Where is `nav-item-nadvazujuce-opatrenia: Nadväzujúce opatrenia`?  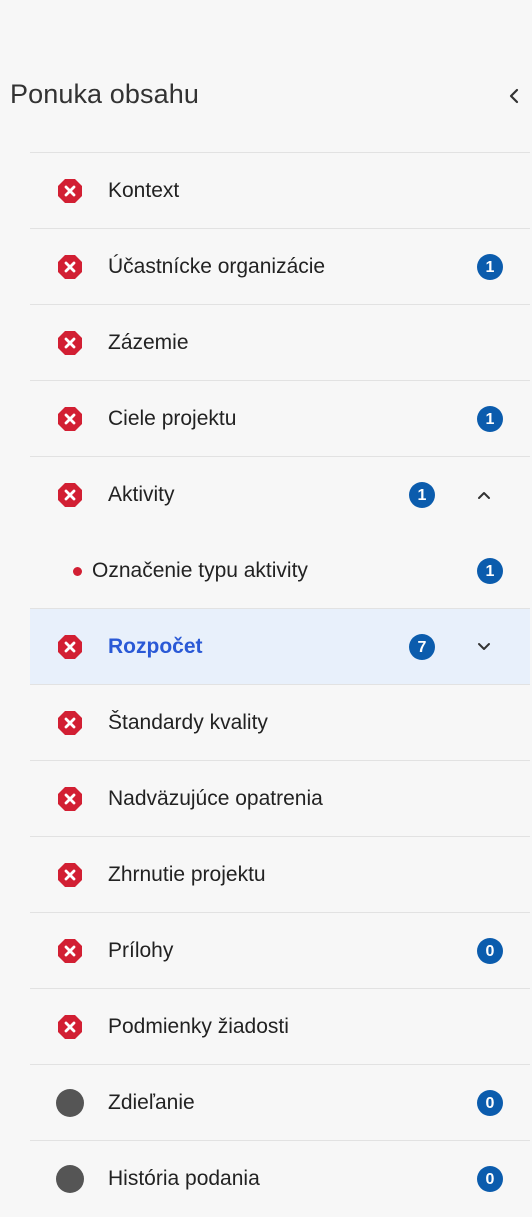
nav-item-nadvazujuce-opatrenia: Nadväzujúce opatrenia is located at coordinates (280, 799).